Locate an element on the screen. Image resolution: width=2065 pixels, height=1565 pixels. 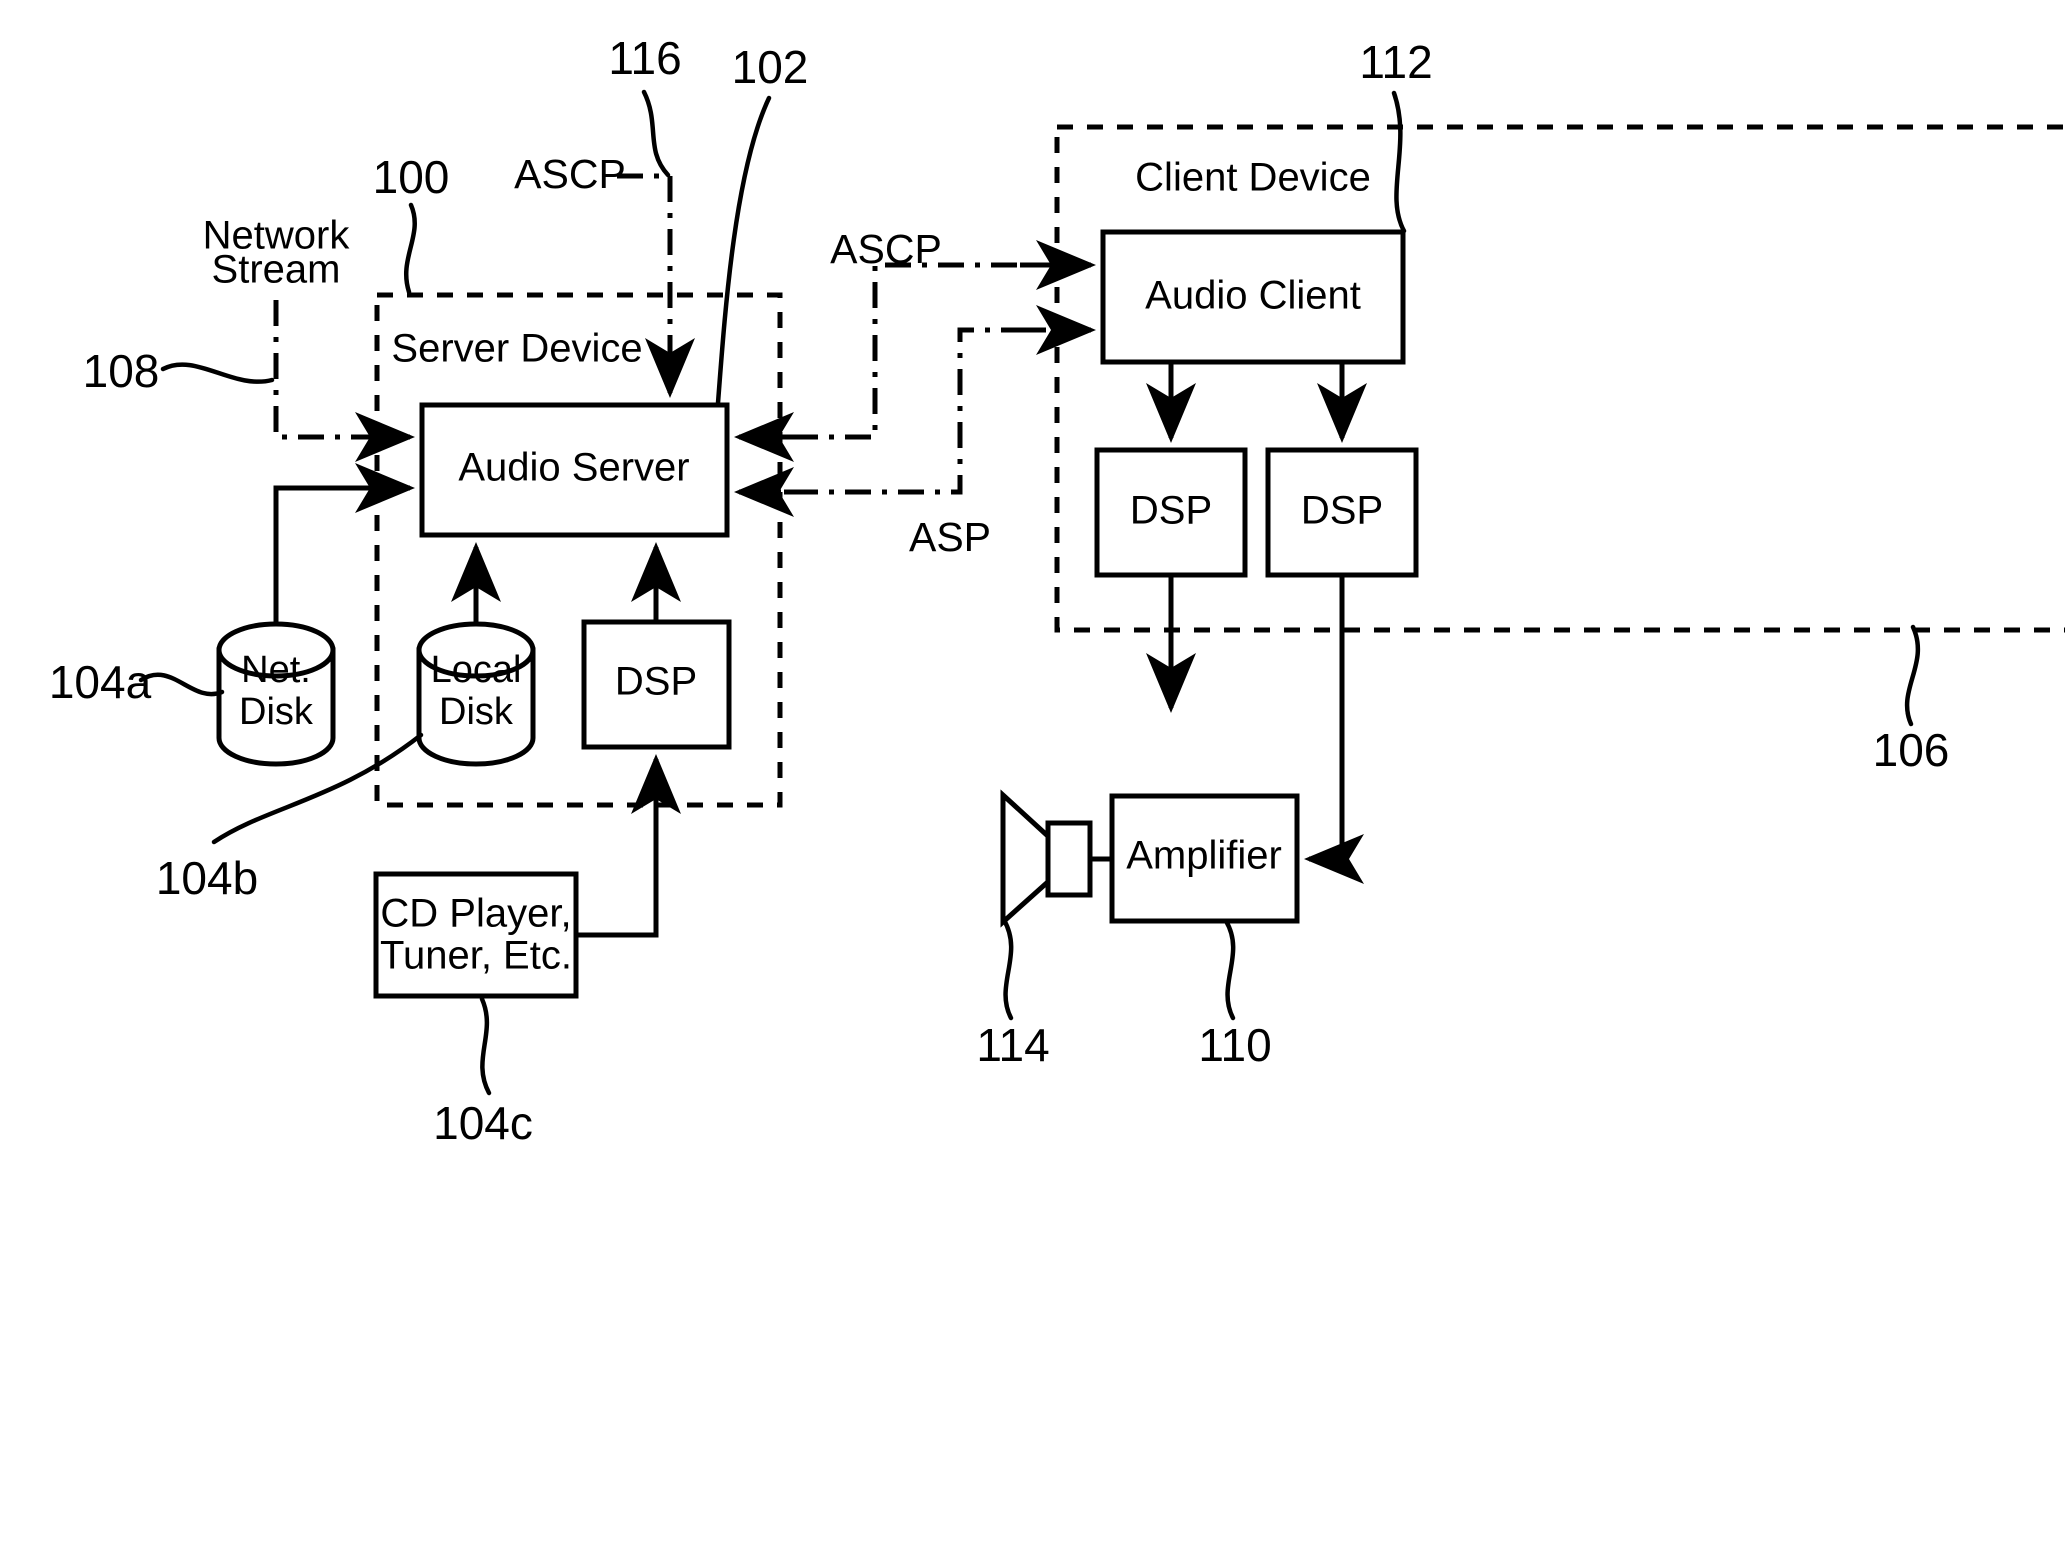
ref-102-label: 102 is located at coordinates (770, 67).